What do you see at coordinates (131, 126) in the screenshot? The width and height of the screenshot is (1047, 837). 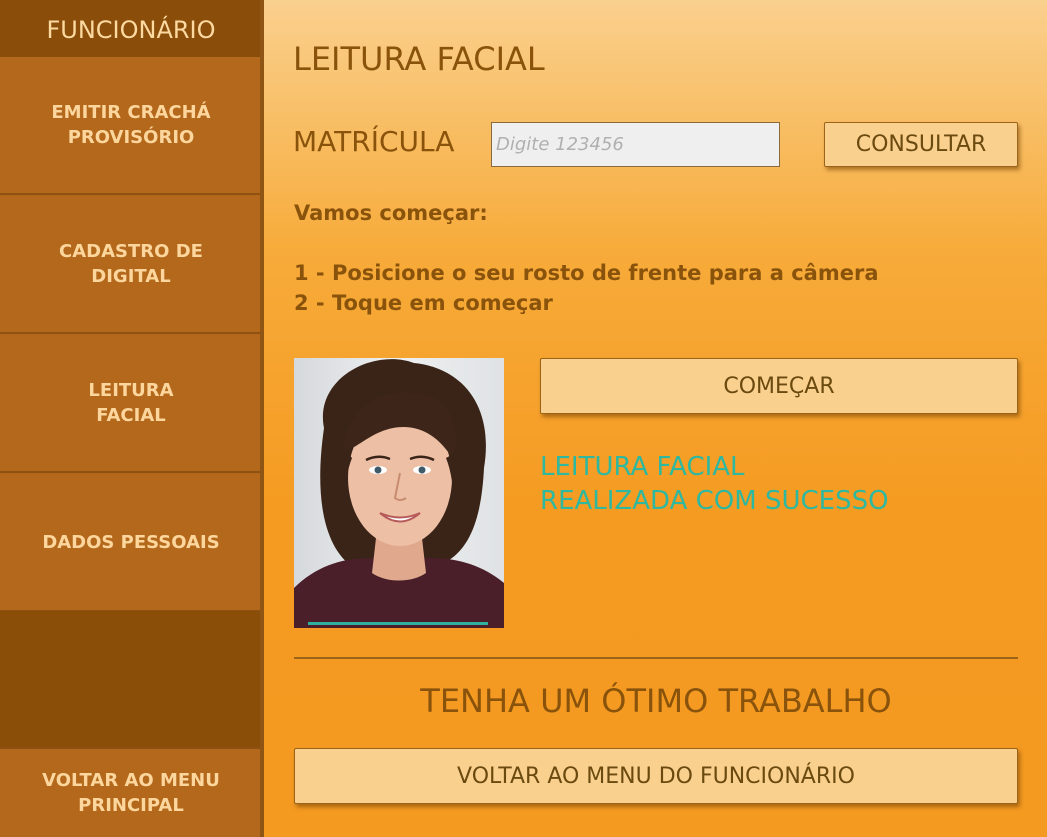 I see `sidebar-item-emitir-cracha: EMITIR CRACHÁ PROVISÓRIO` at bounding box center [131, 126].